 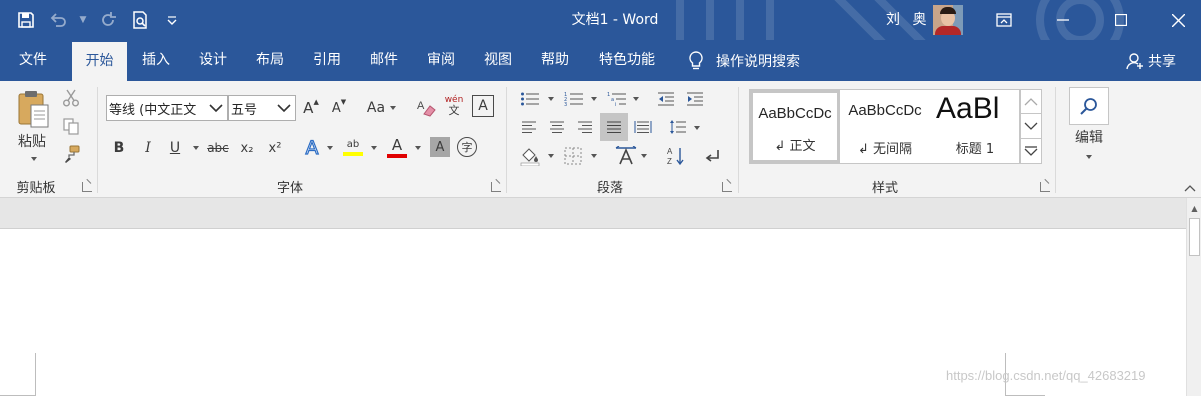 What do you see at coordinates (156, 60) in the screenshot?
I see `tab-insert: 插入` at bounding box center [156, 60].